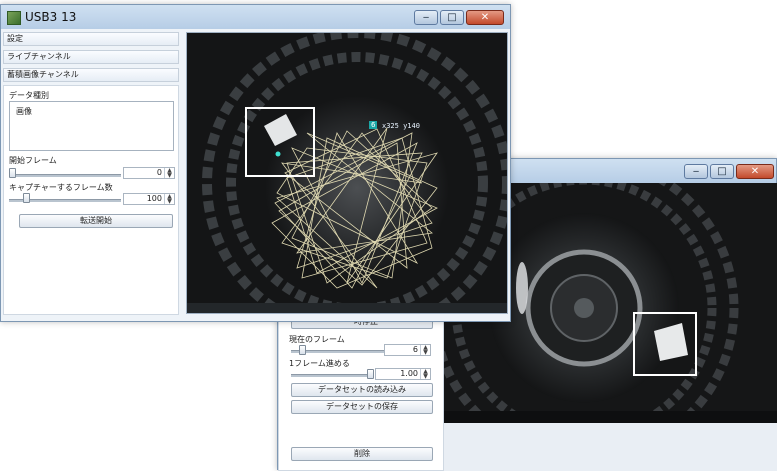  What do you see at coordinates (65, 175) in the screenshot?
I see `start-frame-slider` at bounding box center [65, 175].